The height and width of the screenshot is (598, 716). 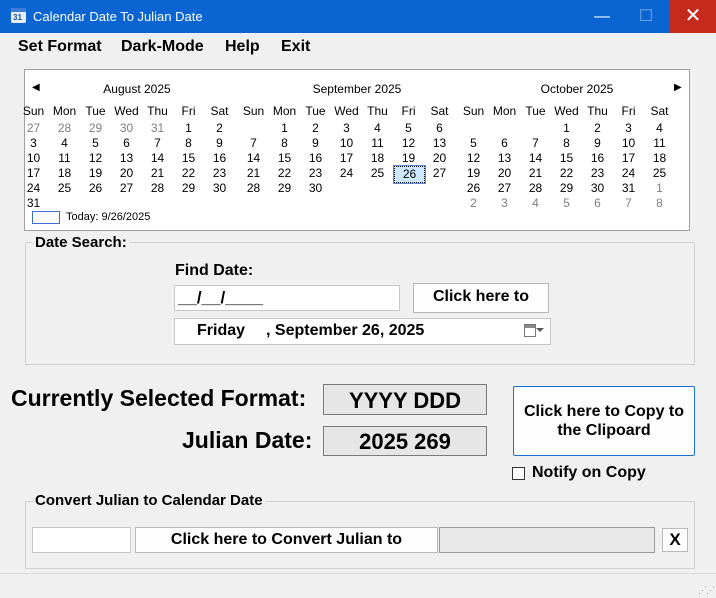 What do you see at coordinates (530, 330) in the screenshot?
I see `calendar-dropdown-icon` at bounding box center [530, 330].